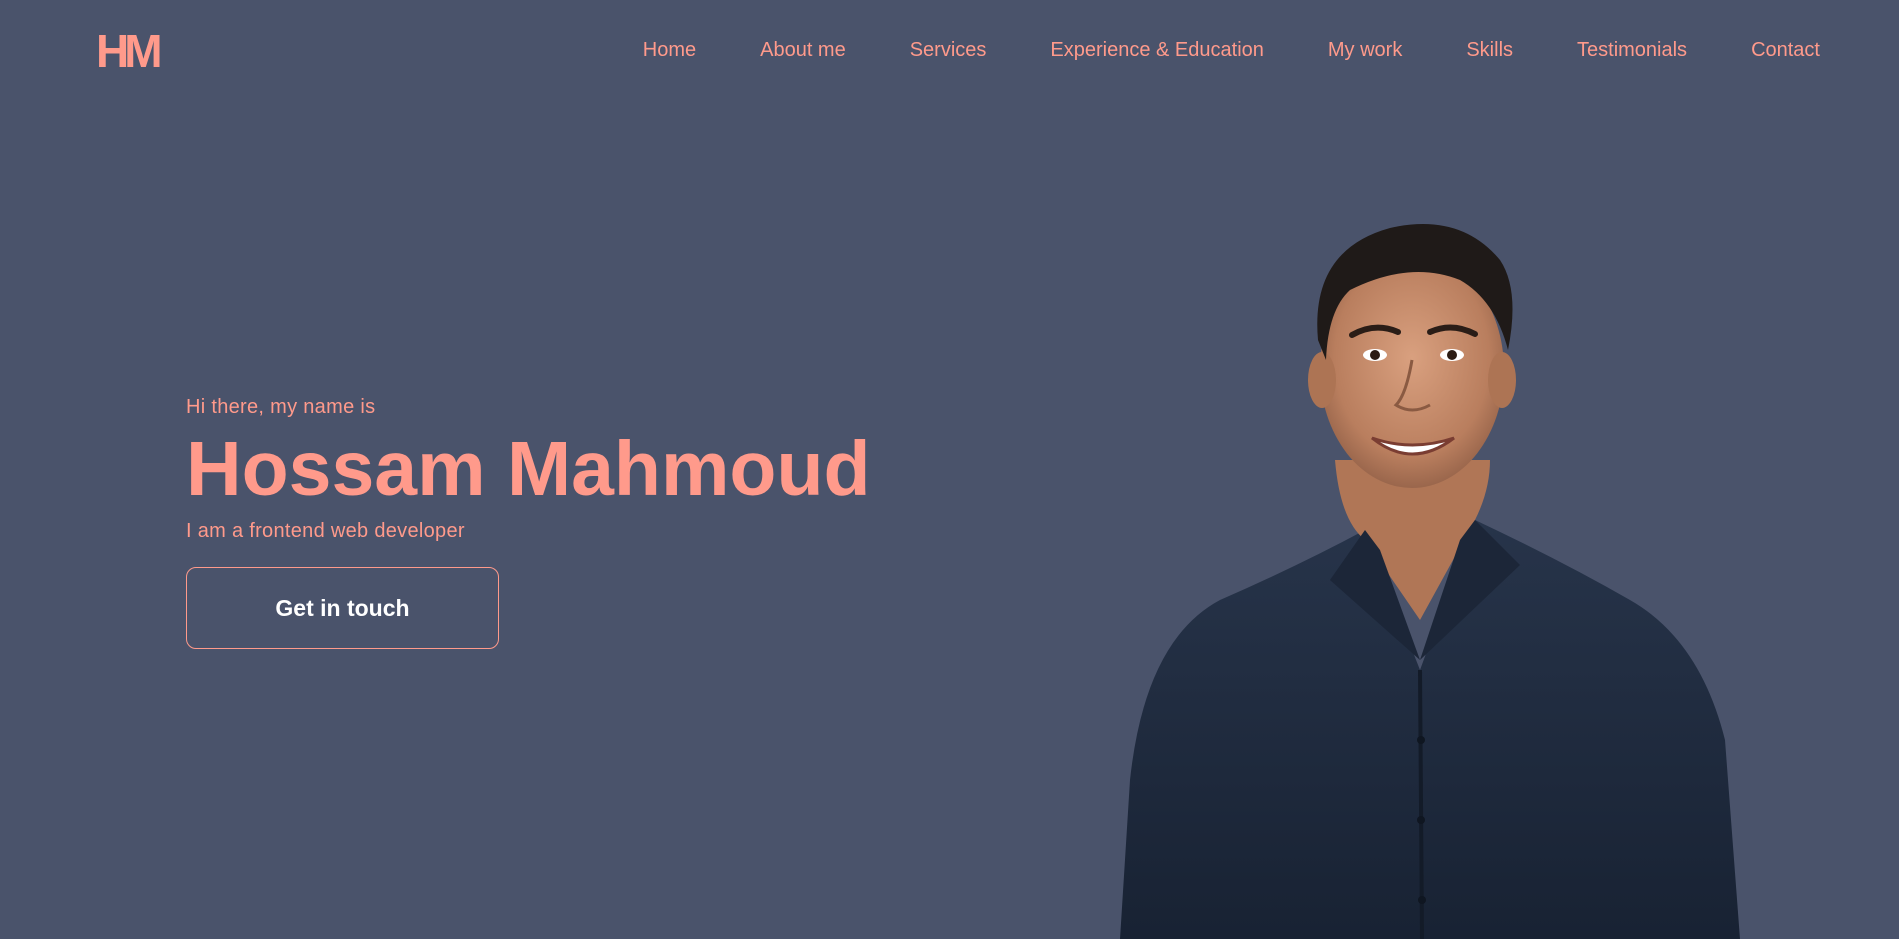  What do you see at coordinates (669, 50) in the screenshot?
I see `nav-link-home: Home` at bounding box center [669, 50].